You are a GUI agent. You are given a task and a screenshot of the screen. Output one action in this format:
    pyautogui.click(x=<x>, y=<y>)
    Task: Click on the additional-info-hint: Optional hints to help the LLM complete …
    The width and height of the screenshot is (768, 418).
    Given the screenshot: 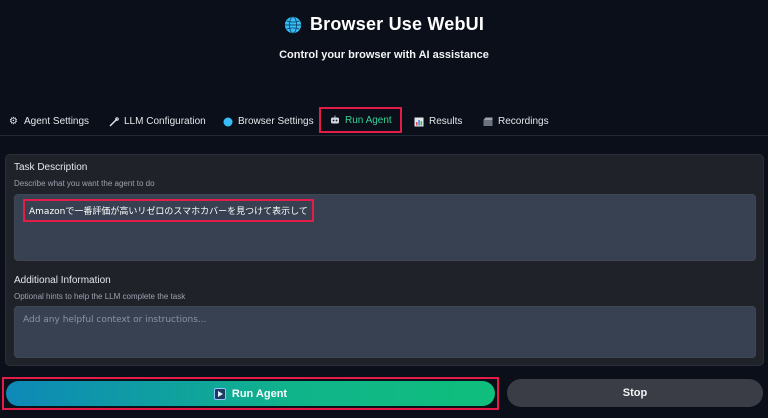 What is the action you would take?
    pyautogui.click(x=100, y=296)
    